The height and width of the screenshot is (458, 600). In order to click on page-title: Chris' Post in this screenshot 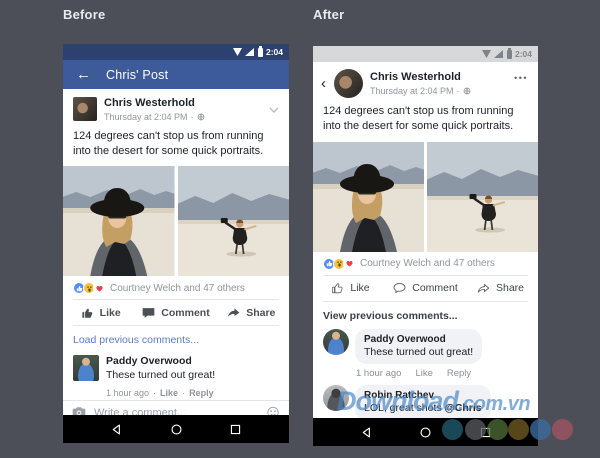, I will do `click(137, 74)`.